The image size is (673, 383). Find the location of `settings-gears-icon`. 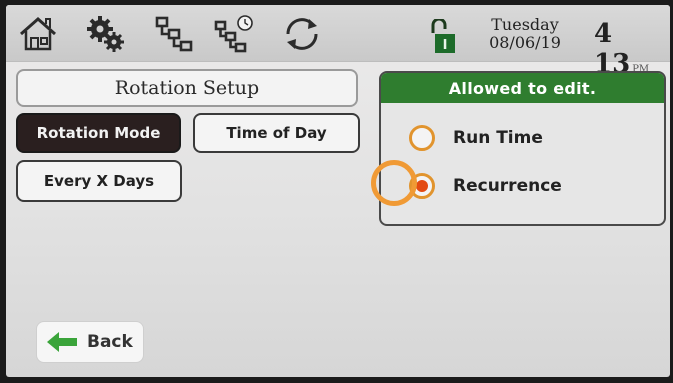

settings-gears-icon is located at coordinates (106, 34).